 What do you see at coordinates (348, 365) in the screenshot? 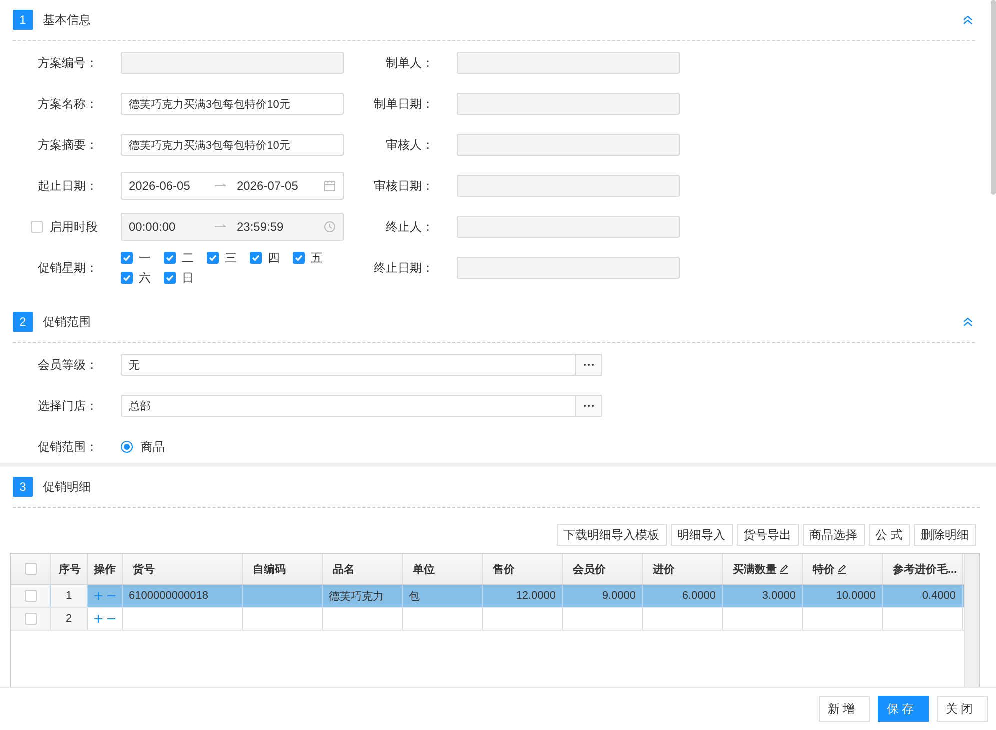
I see `text-field: 无` at bounding box center [348, 365].